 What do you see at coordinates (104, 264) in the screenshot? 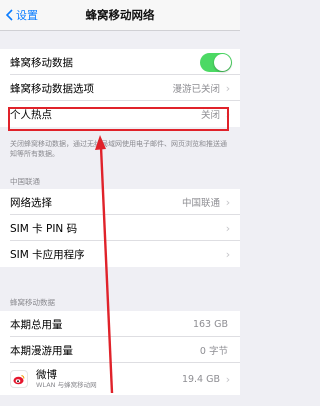
I see `annotation-arrow` at bounding box center [104, 264].